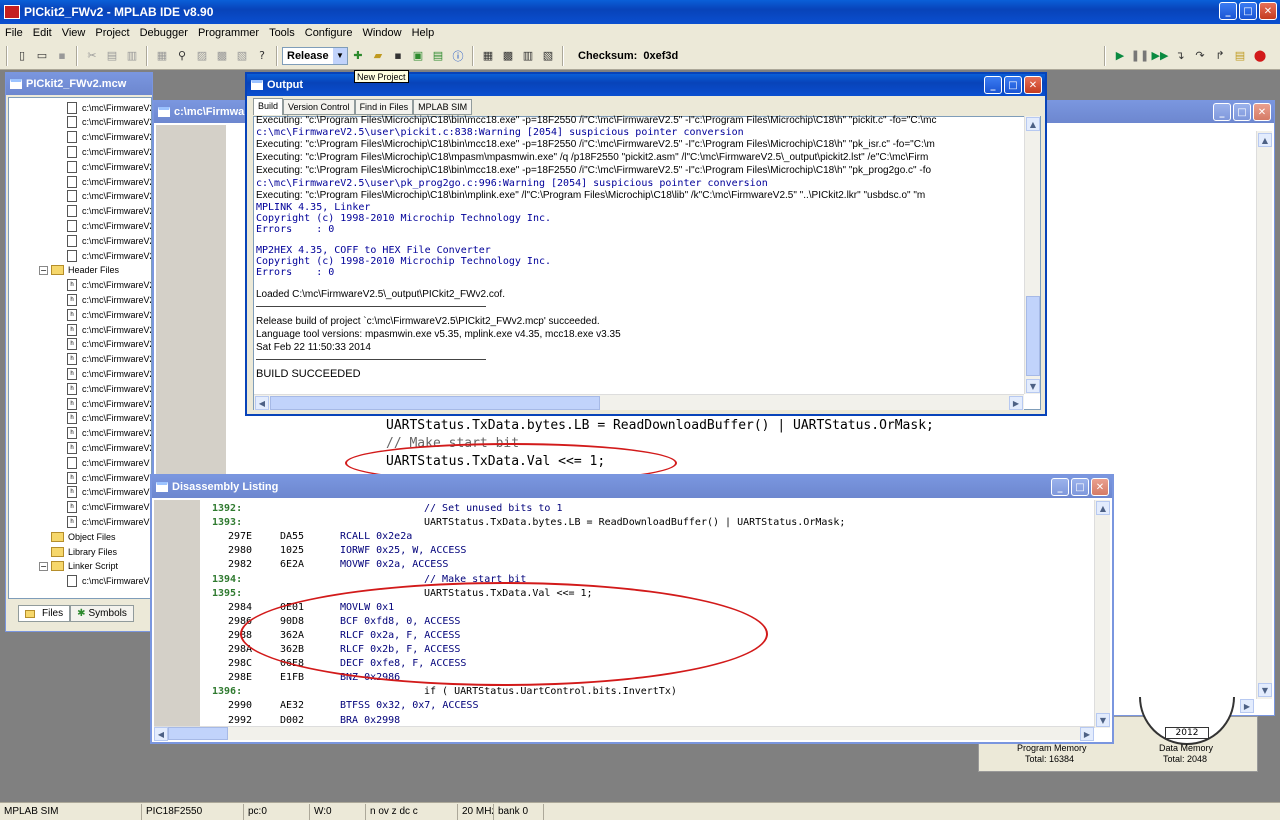 This screenshot has width=1280, height=820. Describe the element at coordinates (42, 33) in the screenshot. I see `menu-edit: Edit` at that location.